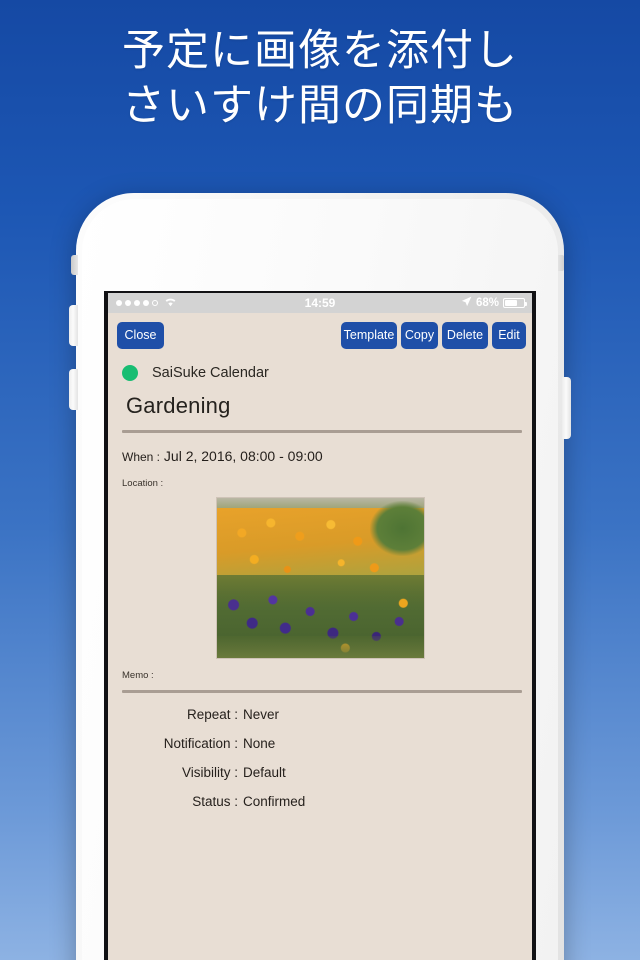  I want to click on photo-layer-ground, so click(320, 646).